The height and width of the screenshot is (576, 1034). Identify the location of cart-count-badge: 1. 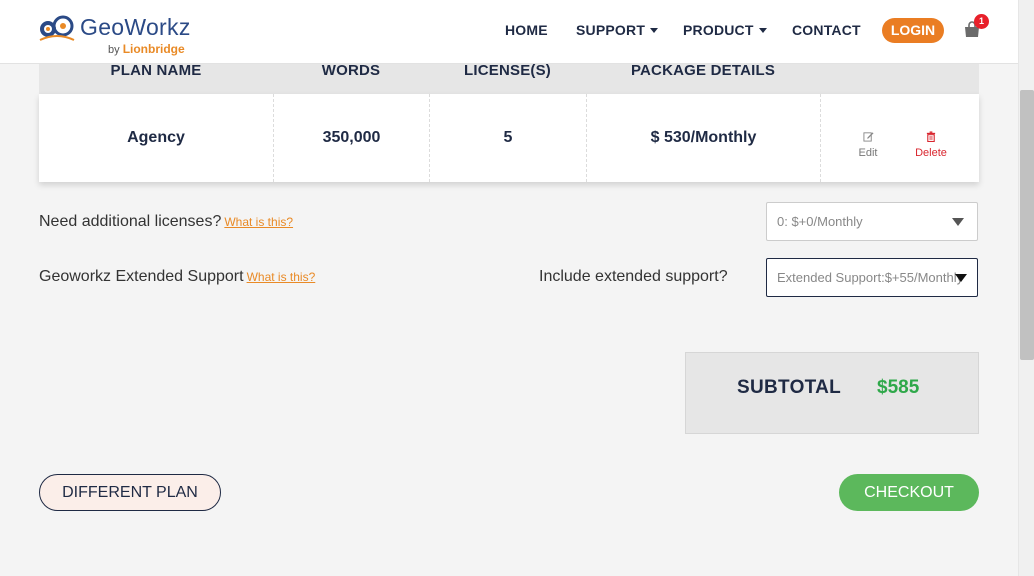
(981, 21).